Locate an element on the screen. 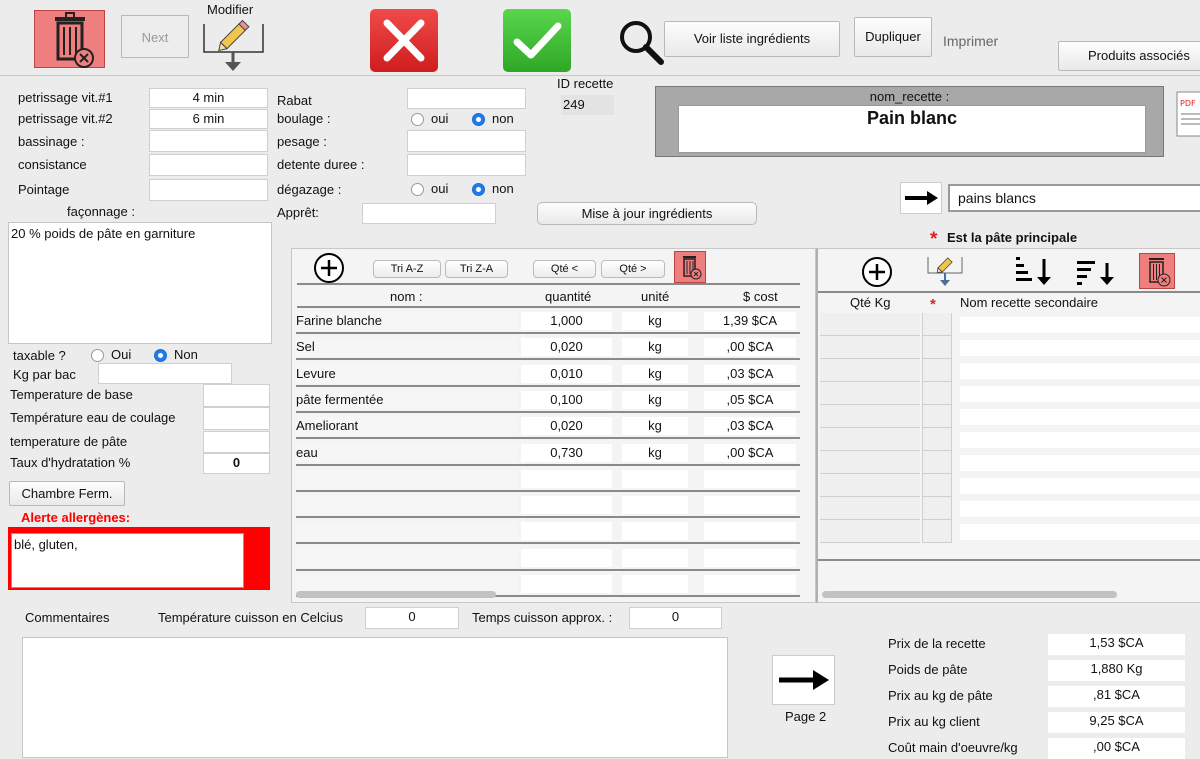  delete-secondary-button is located at coordinates (1157, 271).